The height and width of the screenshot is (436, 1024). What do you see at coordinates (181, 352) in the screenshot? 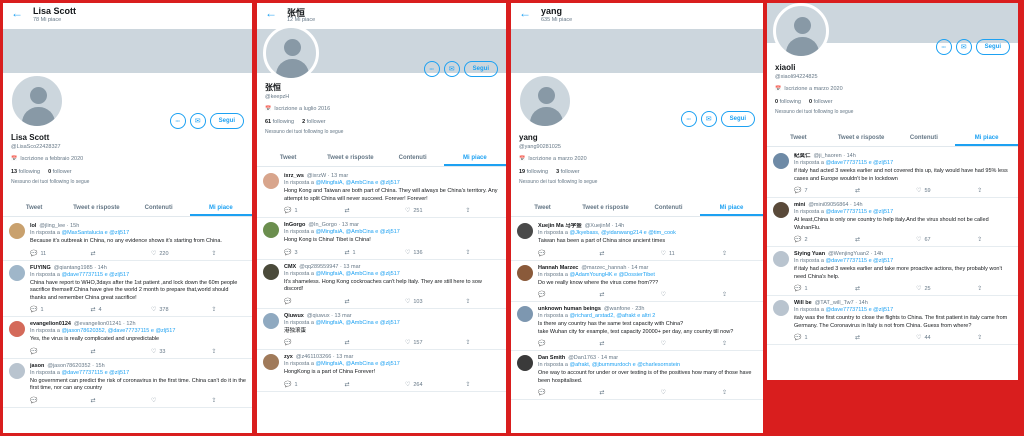
I see `like-action: ♡ 33` at bounding box center [181, 352].